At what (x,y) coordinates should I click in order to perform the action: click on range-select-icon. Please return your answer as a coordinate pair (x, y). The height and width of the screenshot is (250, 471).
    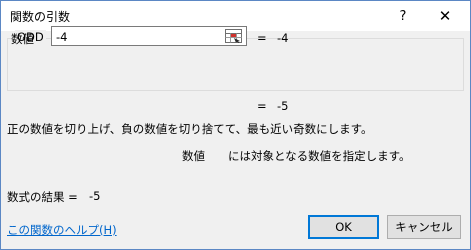
    Looking at the image, I should click on (233, 36).